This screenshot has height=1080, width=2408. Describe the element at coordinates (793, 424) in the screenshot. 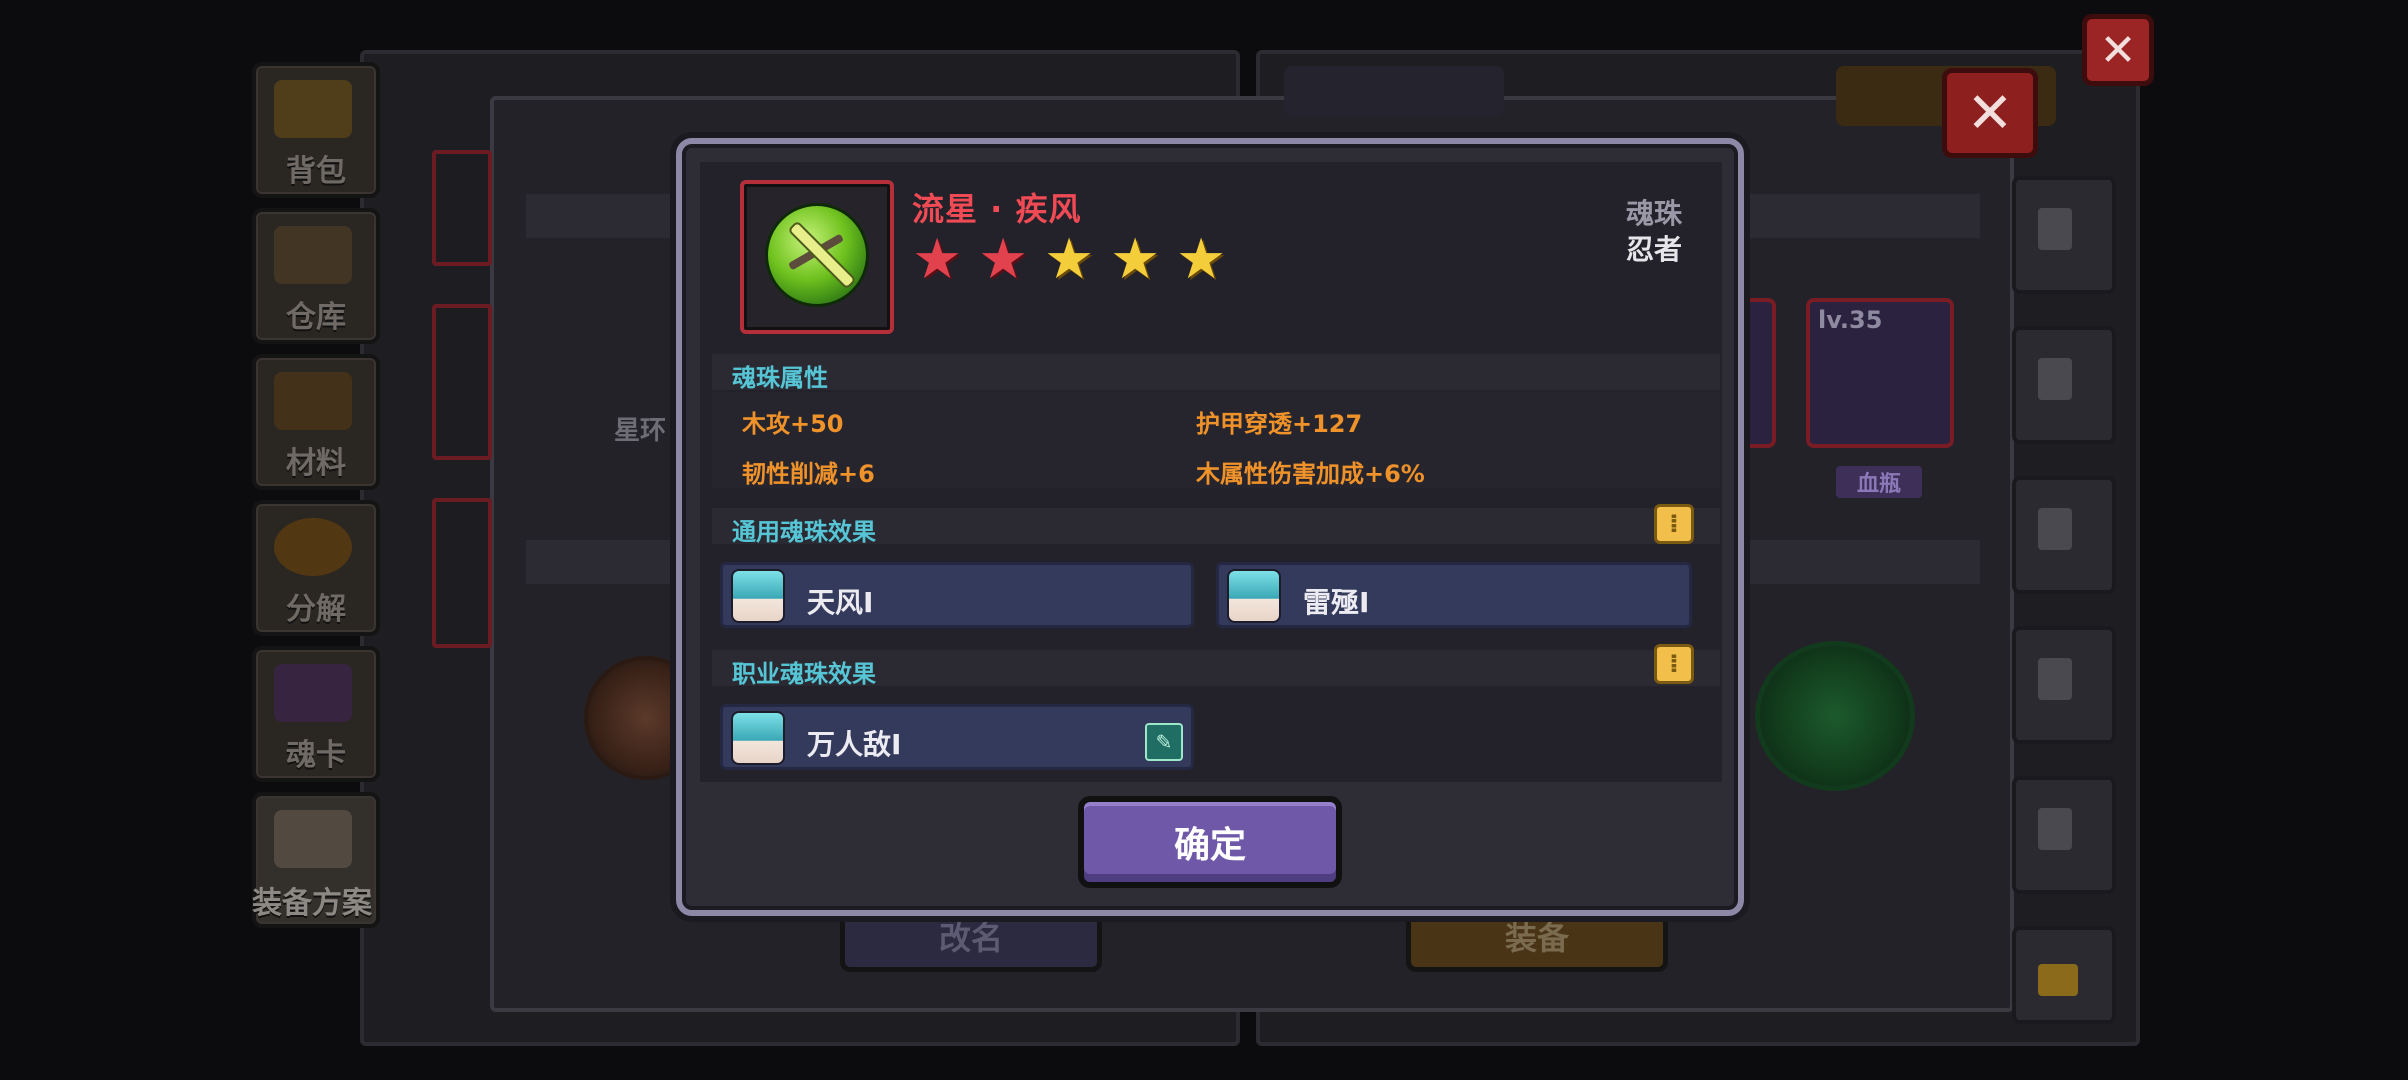

I see `attribute-wood-attack: 木攻+50` at that location.